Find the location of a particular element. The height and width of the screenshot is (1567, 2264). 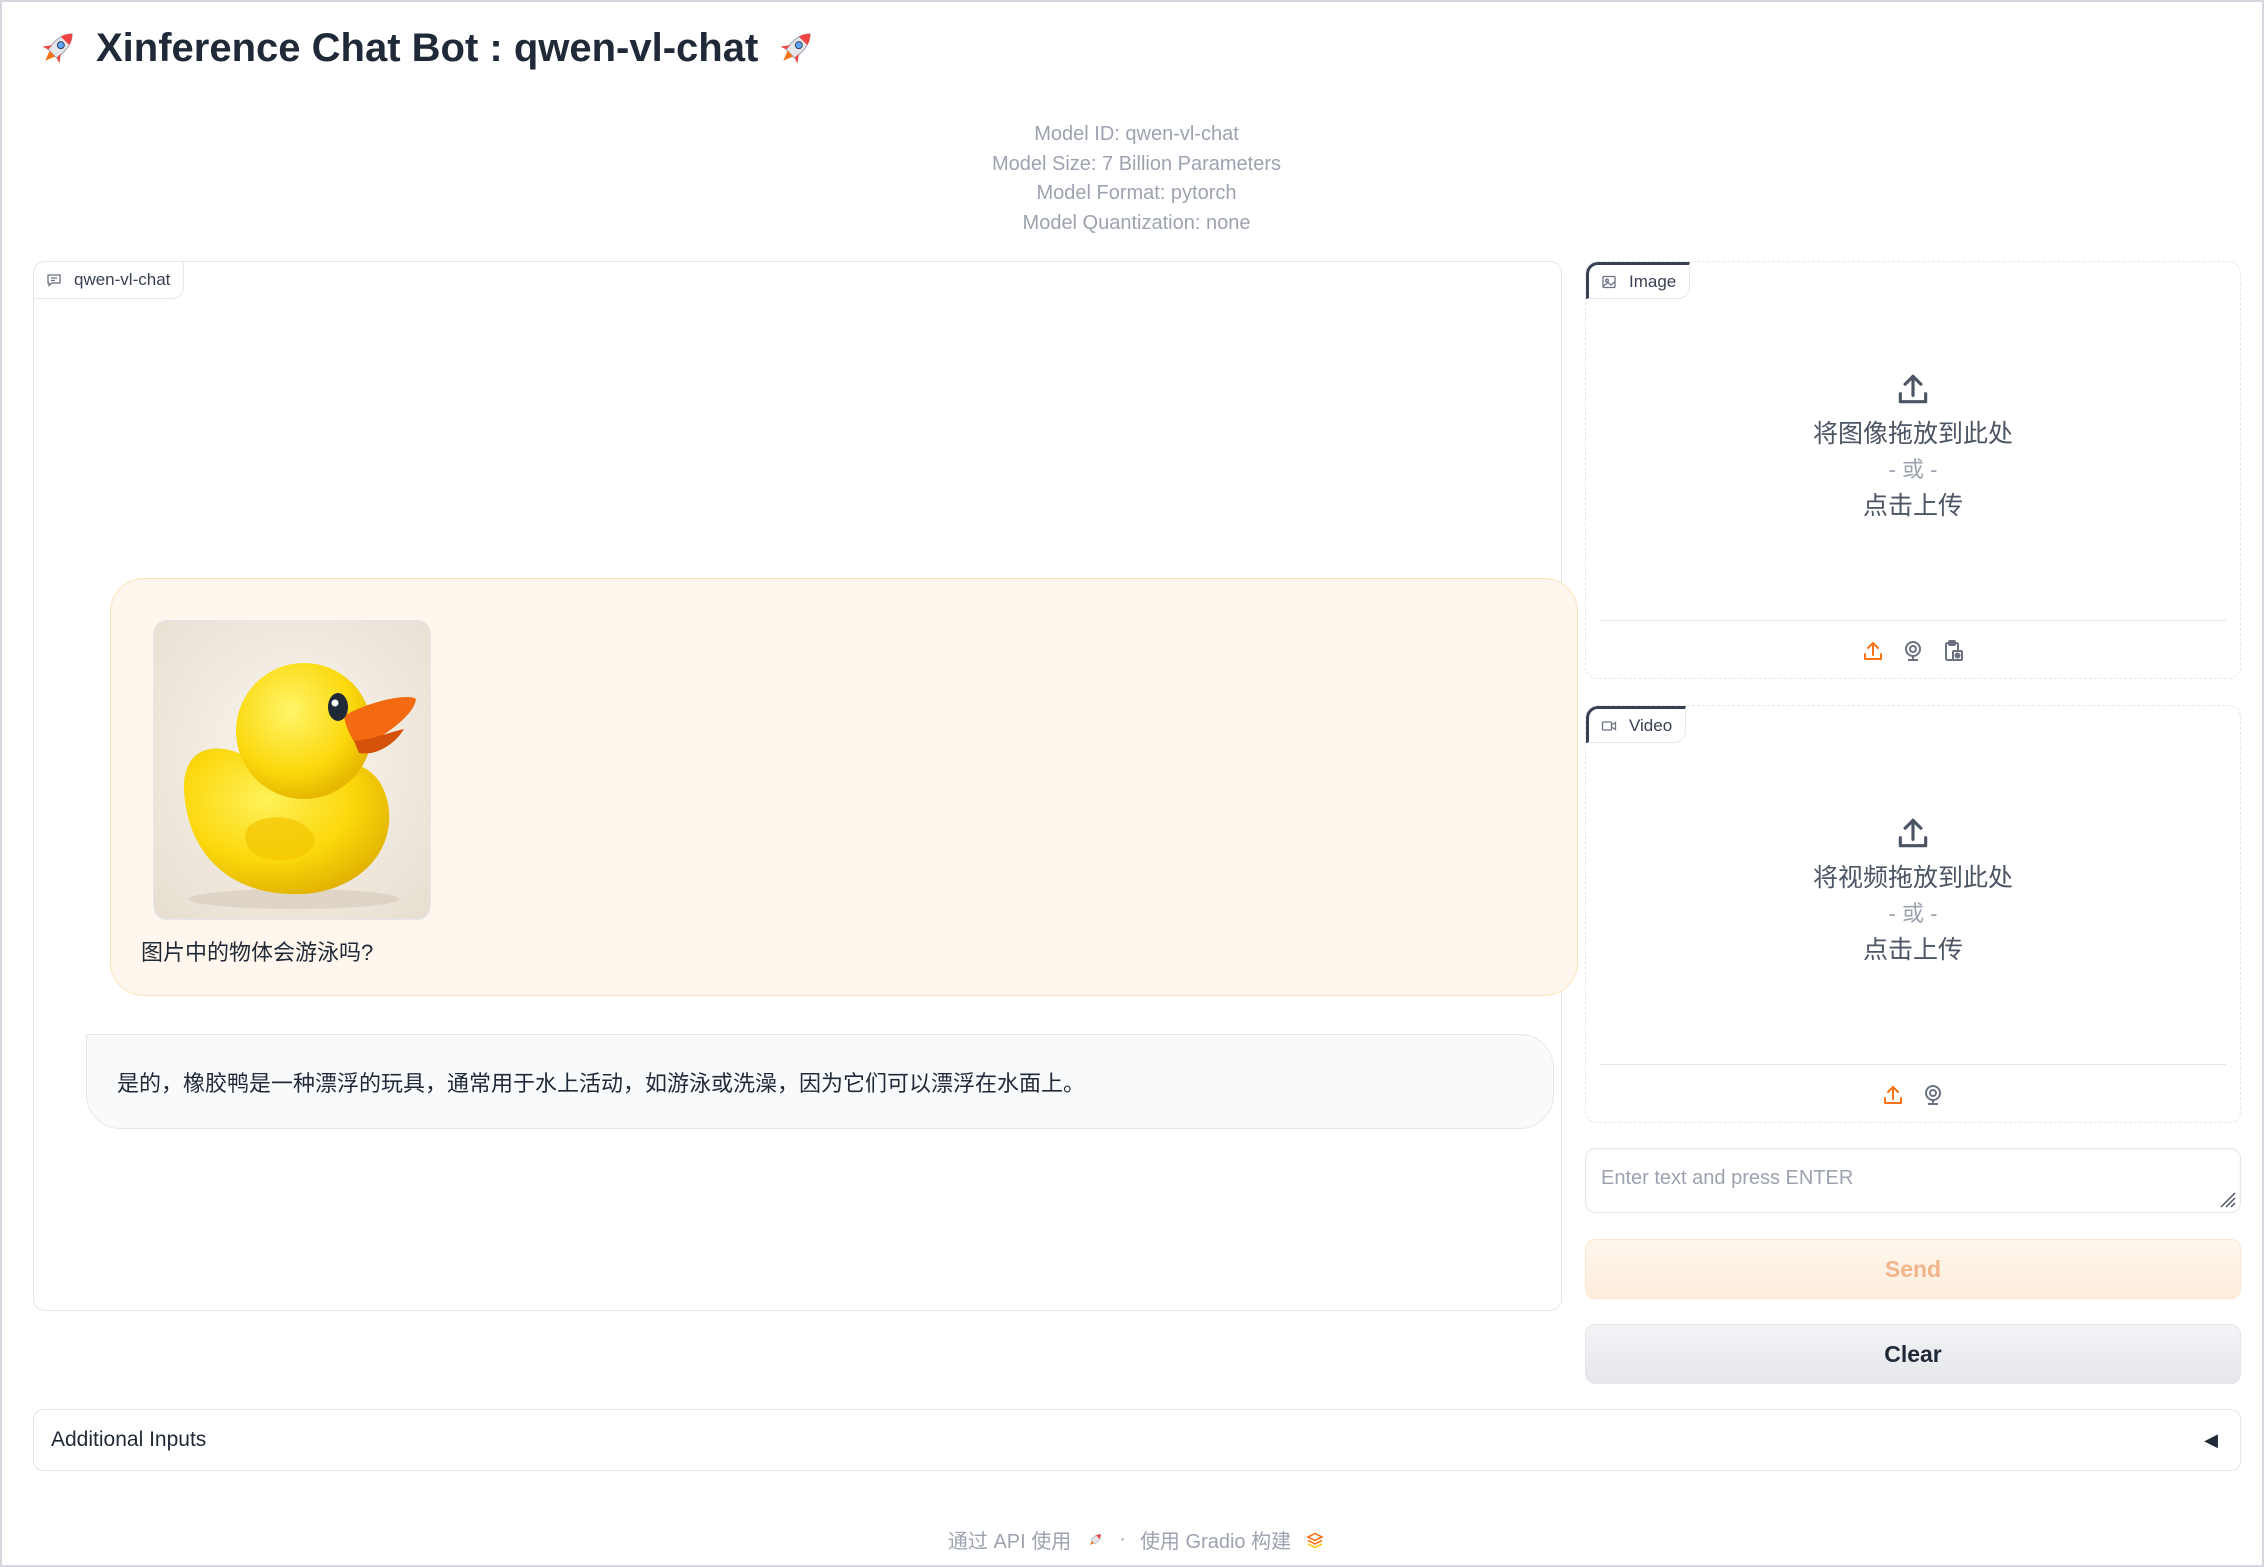

video-icon is located at coordinates (1609, 725).